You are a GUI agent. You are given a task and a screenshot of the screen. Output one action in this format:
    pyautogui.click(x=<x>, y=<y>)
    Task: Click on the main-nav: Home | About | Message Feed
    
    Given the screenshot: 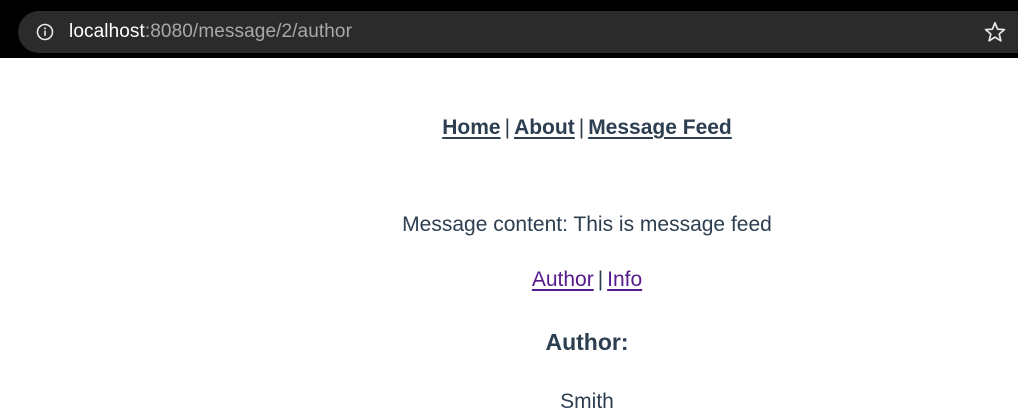 What is the action you would take?
    pyautogui.click(x=509, y=128)
    